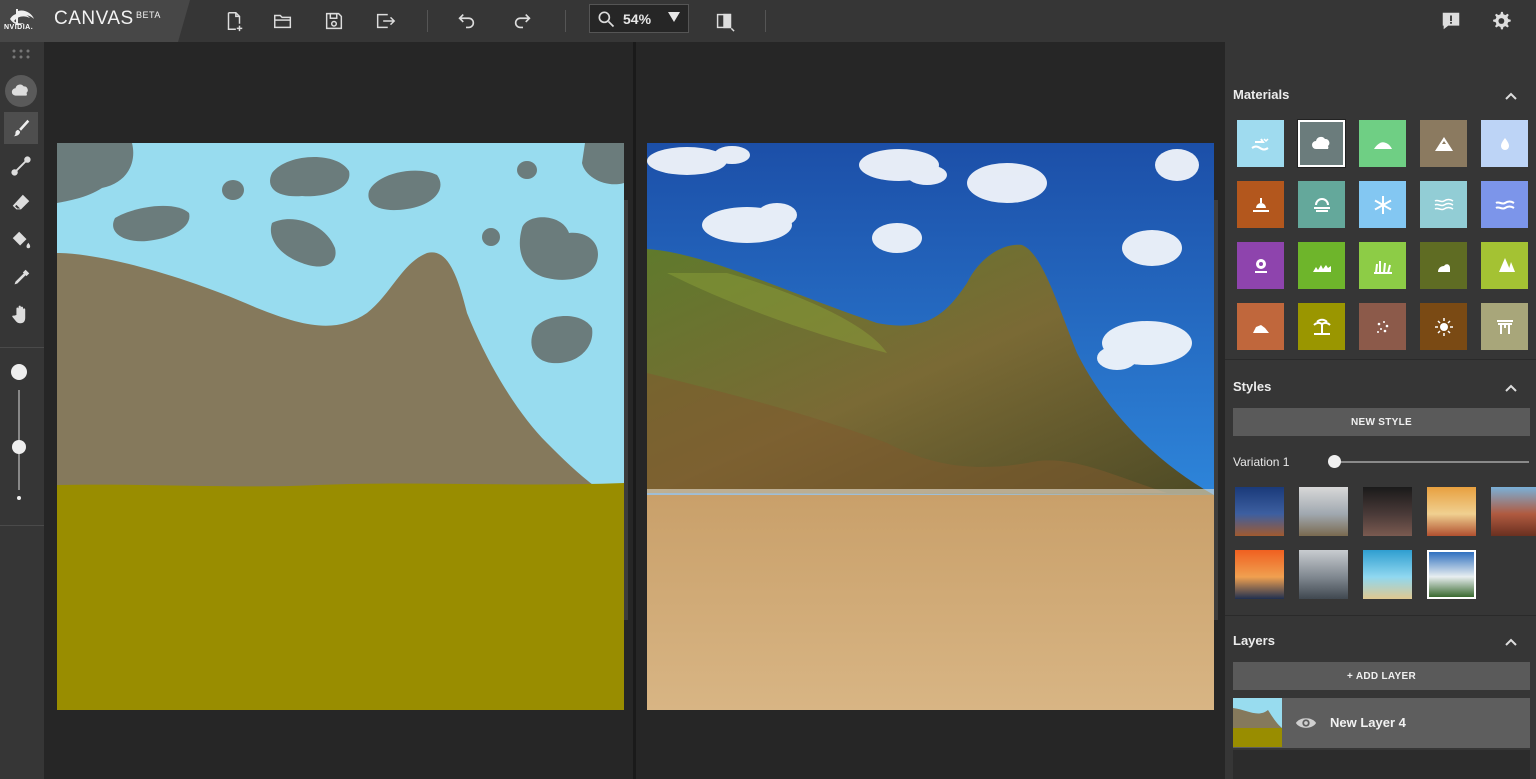  What do you see at coordinates (19, 372) in the screenshot?
I see `large-size-indicator` at bounding box center [19, 372].